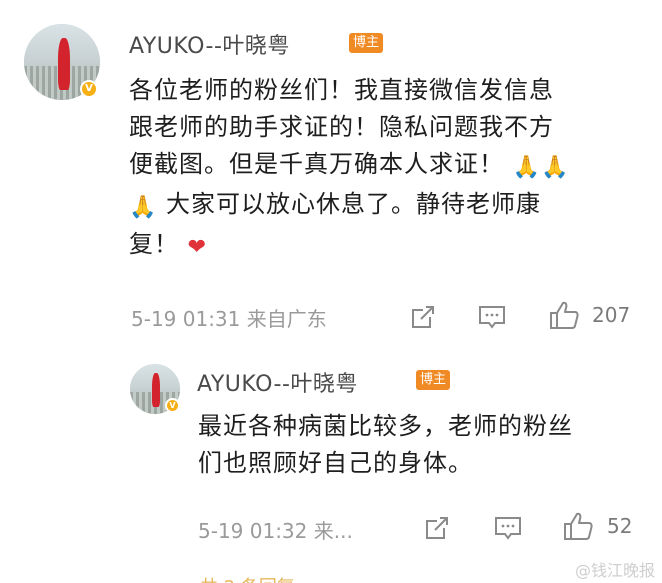 The height and width of the screenshot is (583, 662). What do you see at coordinates (229, 319) in the screenshot?
I see `timestamp: 5-19 01:31 来自广东` at bounding box center [229, 319].